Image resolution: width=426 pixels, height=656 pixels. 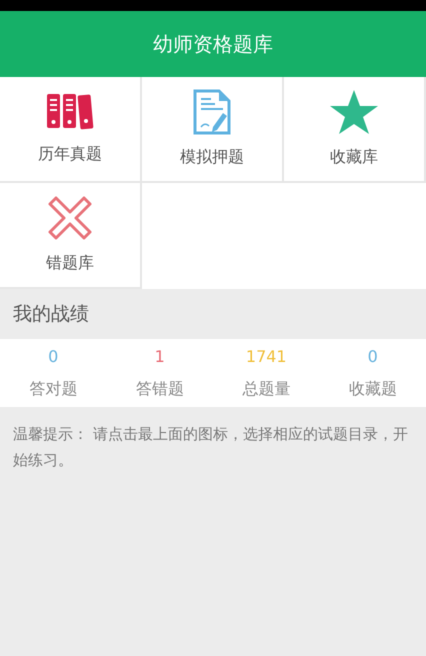 I want to click on menu-tile: 收藏库, so click(x=355, y=130).